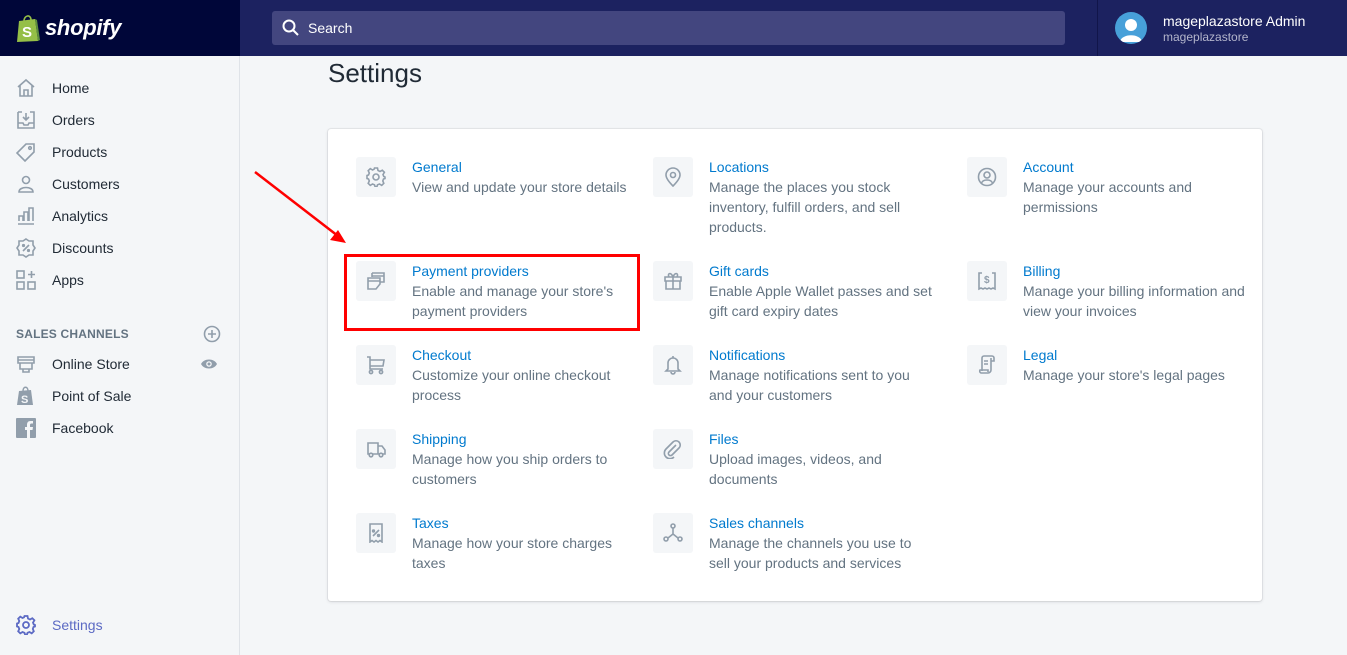 The height and width of the screenshot is (655, 1347). Describe the element at coordinates (1124, 375) in the screenshot. I see `setting-description: Manage your store's legal pages` at that location.